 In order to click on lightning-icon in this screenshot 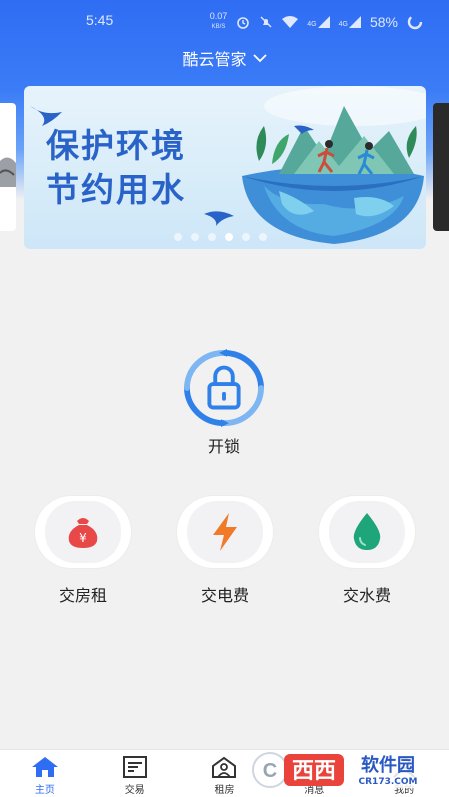, I will do `click(225, 532)`.